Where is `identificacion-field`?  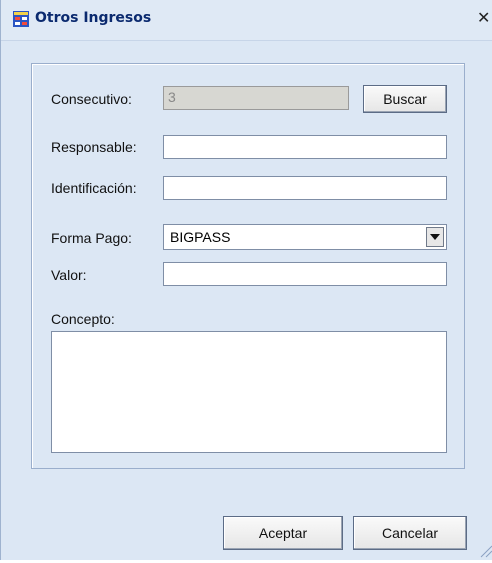
identificacion-field is located at coordinates (305, 188).